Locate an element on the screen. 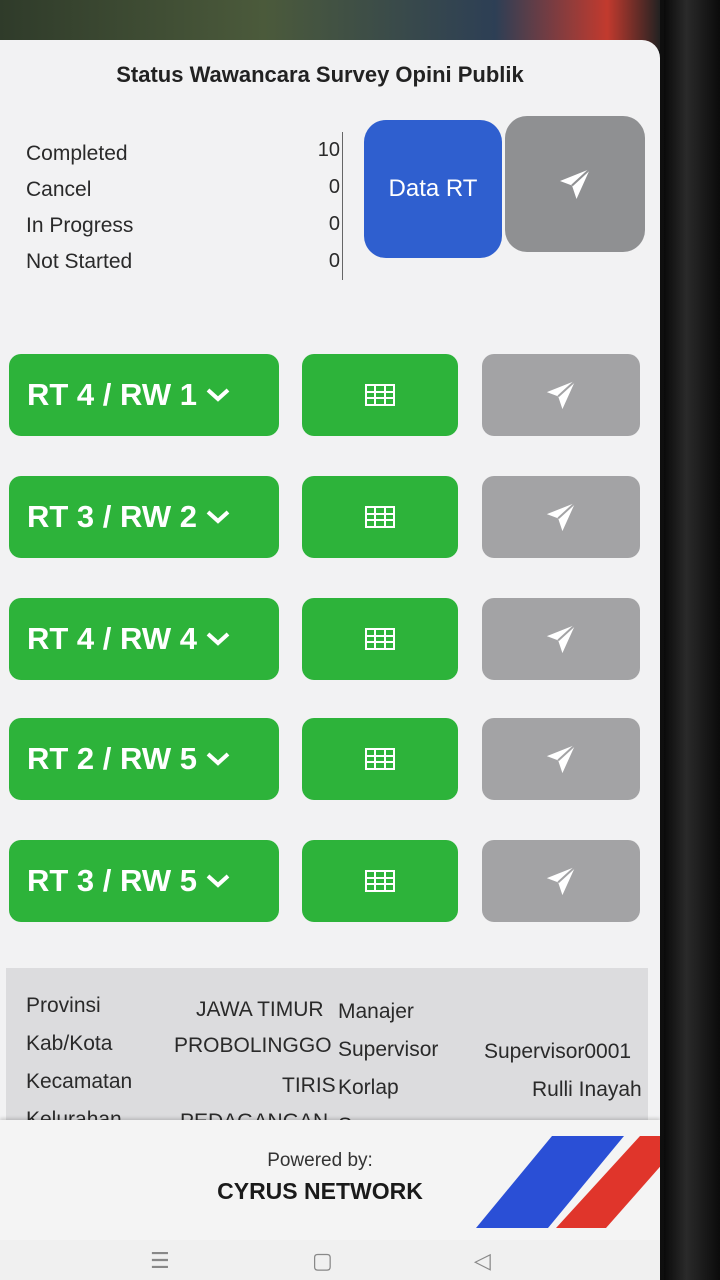 The image size is (720, 1280). rt-row: RT 3 / RW 2 is located at coordinates (330, 518).